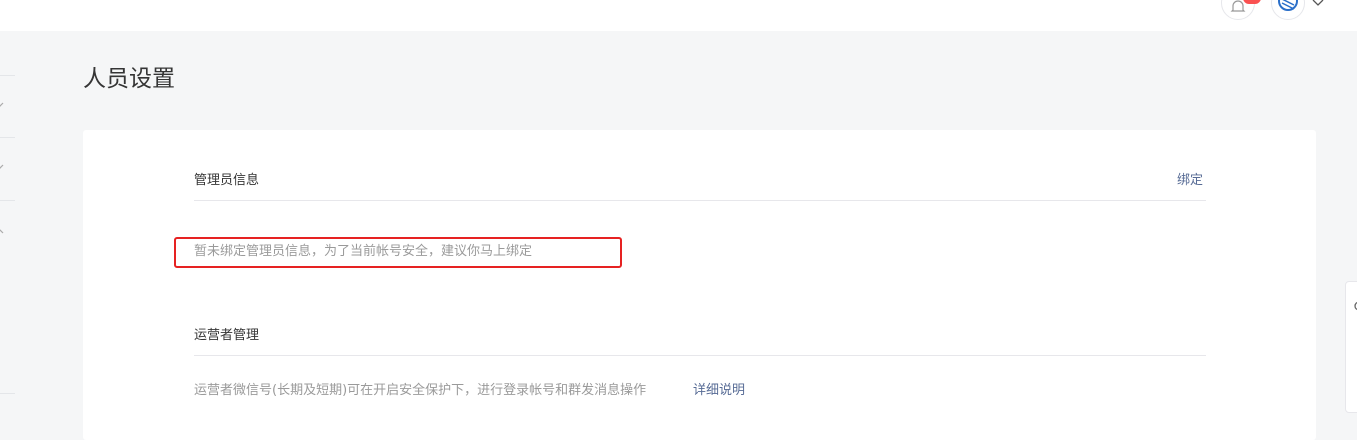  Describe the element at coordinates (227, 335) in the screenshot. I see `operator-management-title: 运营者管理` at that location.